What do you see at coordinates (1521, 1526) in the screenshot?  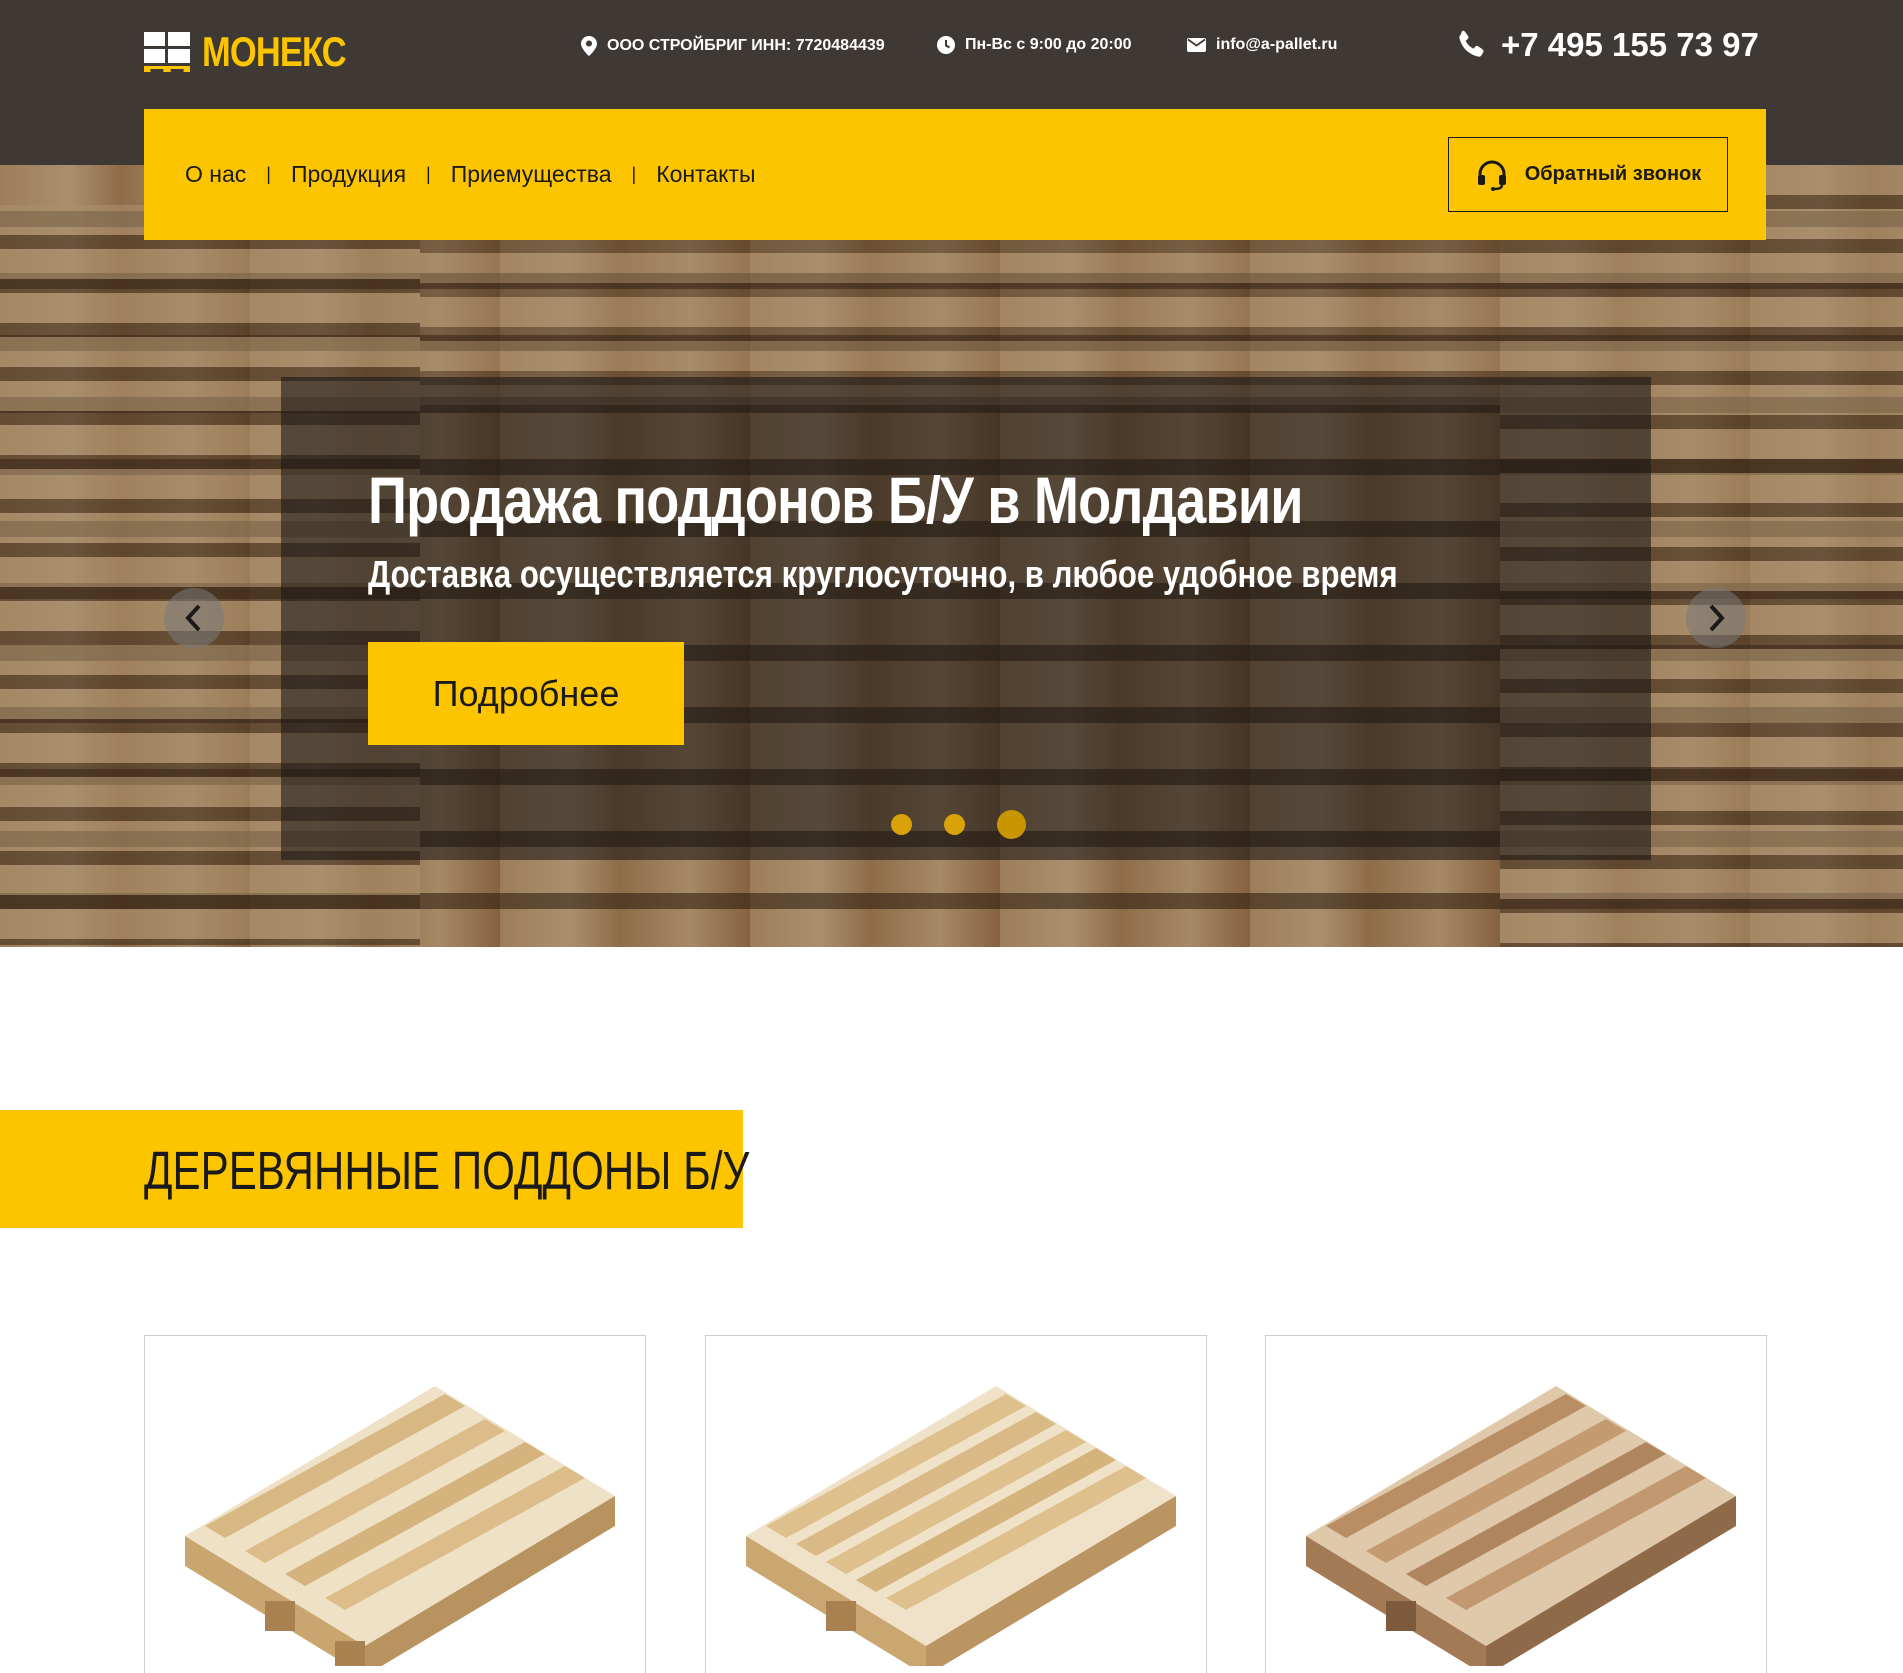 I see `pallet-image-used` at bounding box center [1521, 1526].